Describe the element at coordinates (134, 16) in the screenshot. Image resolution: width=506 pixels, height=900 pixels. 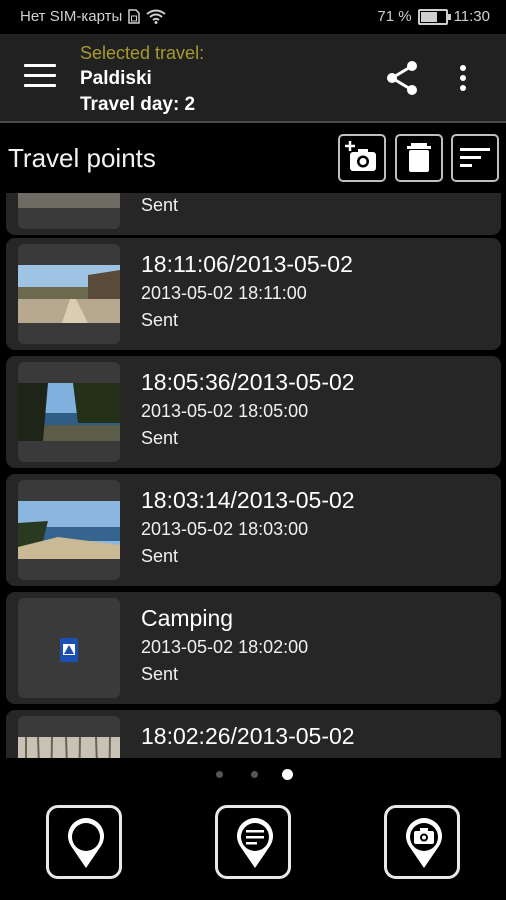
I see `sim-icon` at that location.